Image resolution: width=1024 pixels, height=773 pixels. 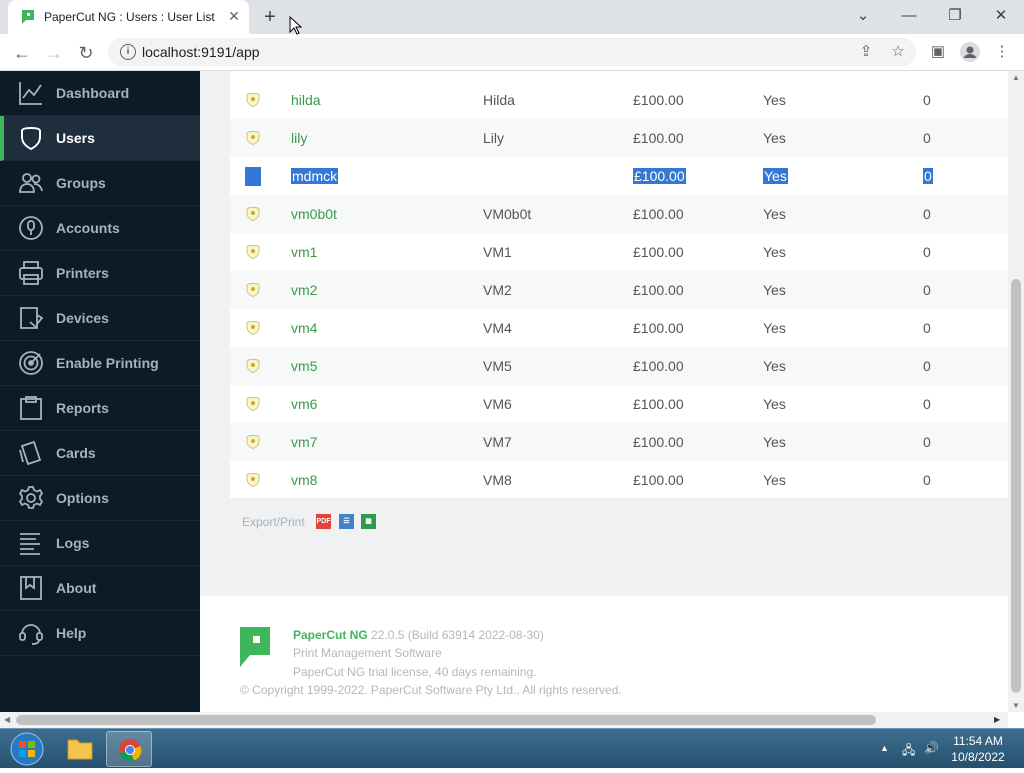 What do you see at coordinates (315, 176) in the screenshot?
I see `username-link: mdmck` at bounding box center [315, 176].